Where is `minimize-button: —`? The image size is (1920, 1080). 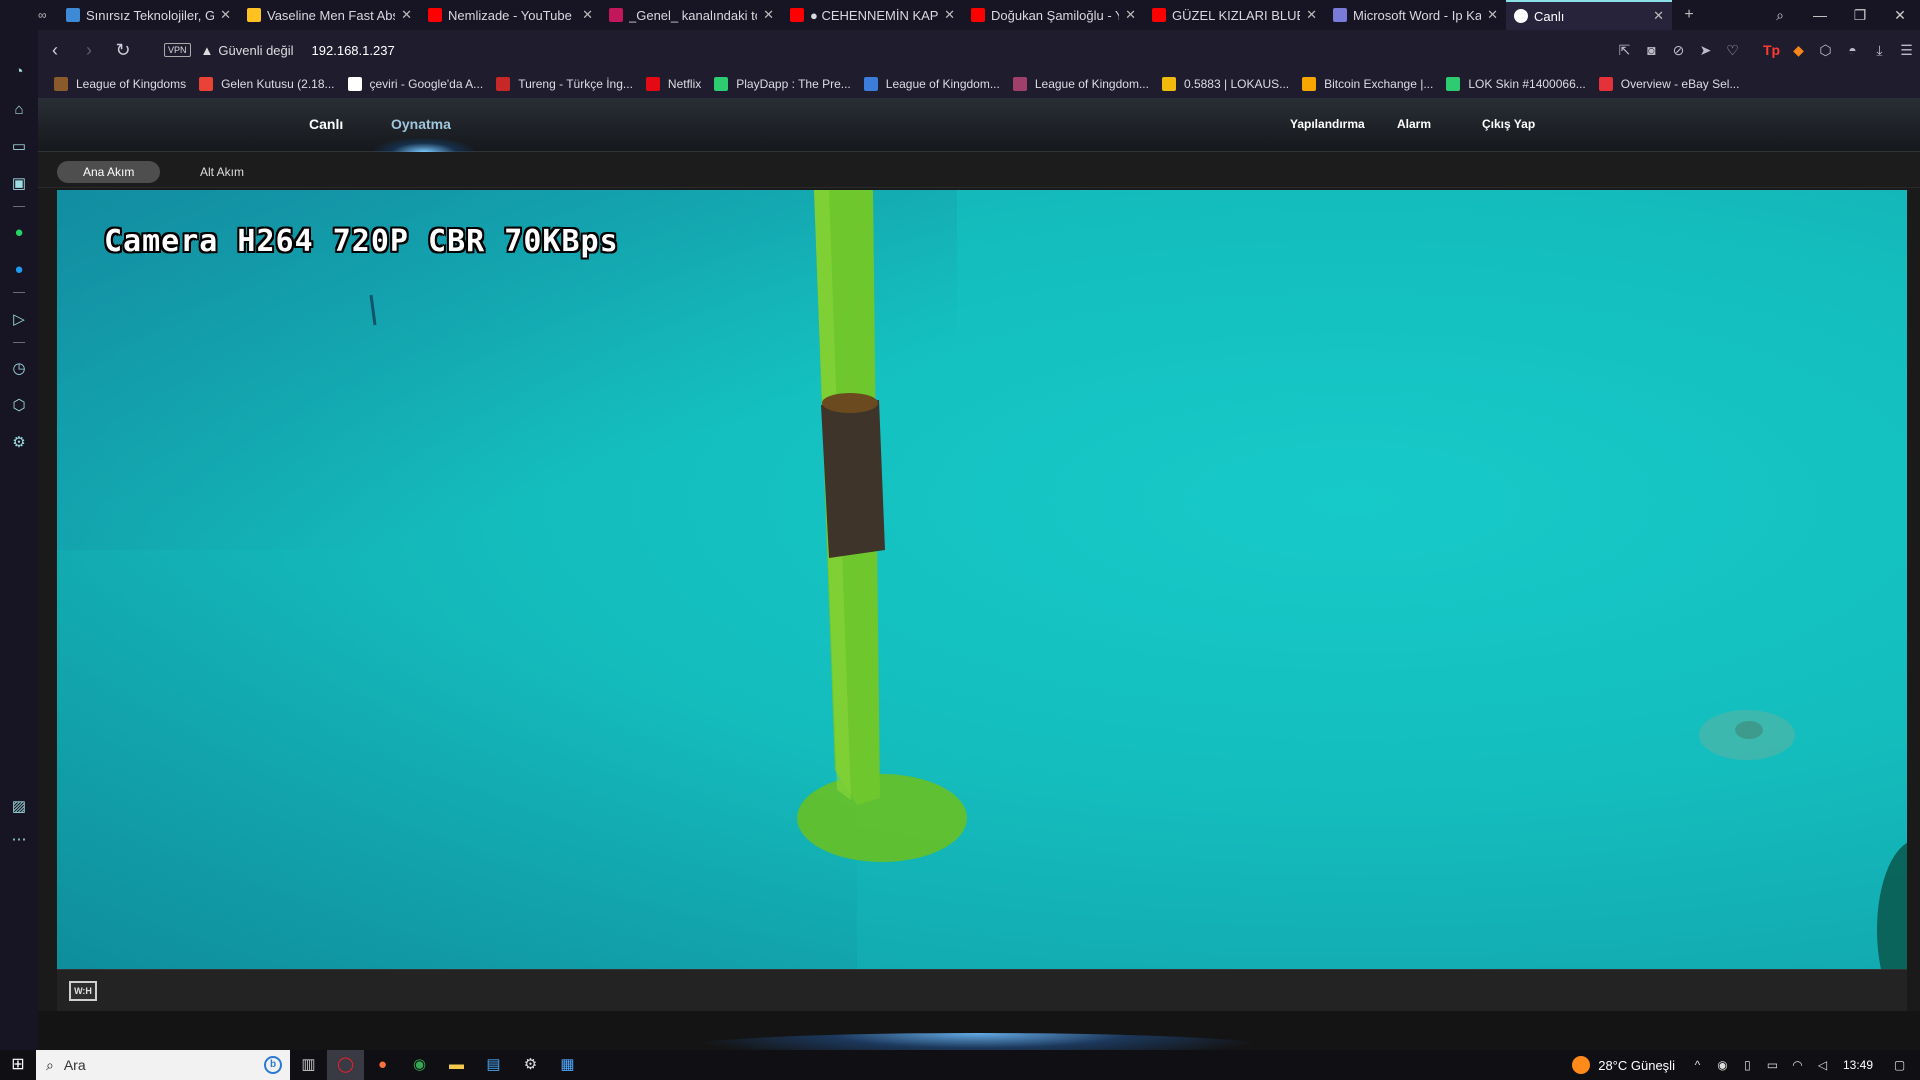 minimize-button: — is located at coordinates (1820, 15).